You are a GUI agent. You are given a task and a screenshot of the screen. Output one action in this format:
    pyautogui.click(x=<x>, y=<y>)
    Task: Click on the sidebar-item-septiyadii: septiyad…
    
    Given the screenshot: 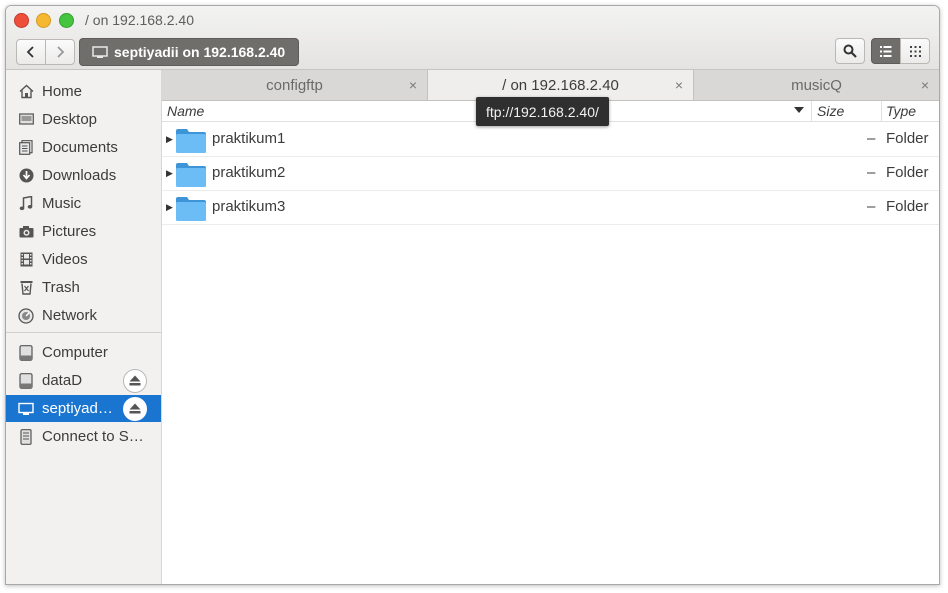 What is the action you would take?
    pyautogui.click(x=83, y=408)
    